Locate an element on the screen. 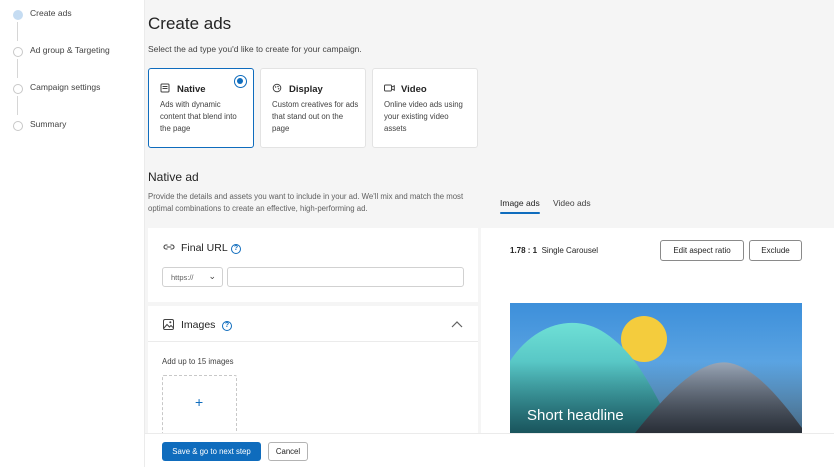  protocol-select: https:// ⌄ is located at coordinates (192, 277).